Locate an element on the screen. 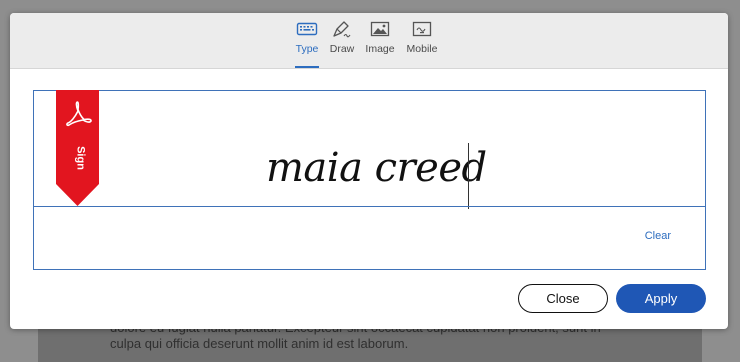  mobile-icon is located at coordinates (422, 29).